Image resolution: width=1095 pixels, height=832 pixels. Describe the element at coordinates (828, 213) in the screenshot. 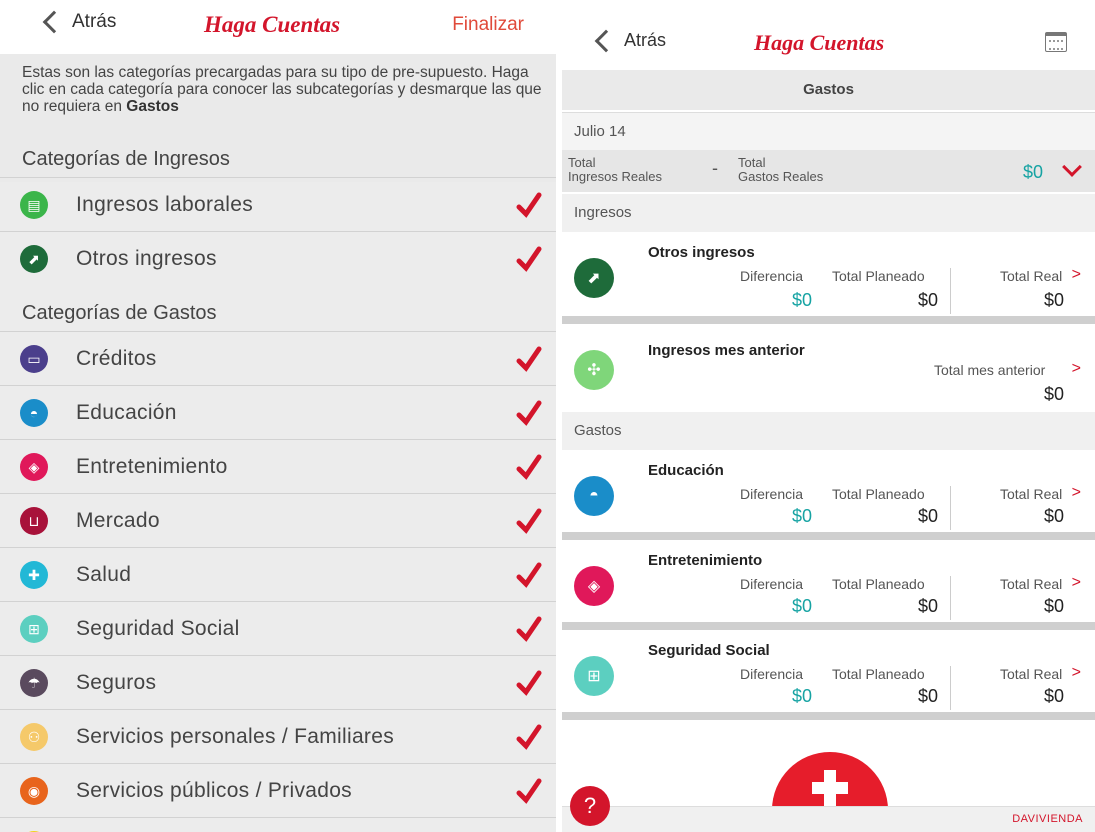

I see `income-section-title: Ingresos` at that location.